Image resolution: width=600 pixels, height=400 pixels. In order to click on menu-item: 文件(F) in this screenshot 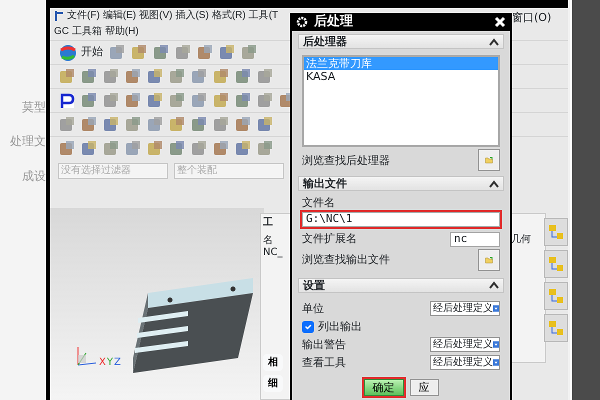, I will do `click(83, 16)`.